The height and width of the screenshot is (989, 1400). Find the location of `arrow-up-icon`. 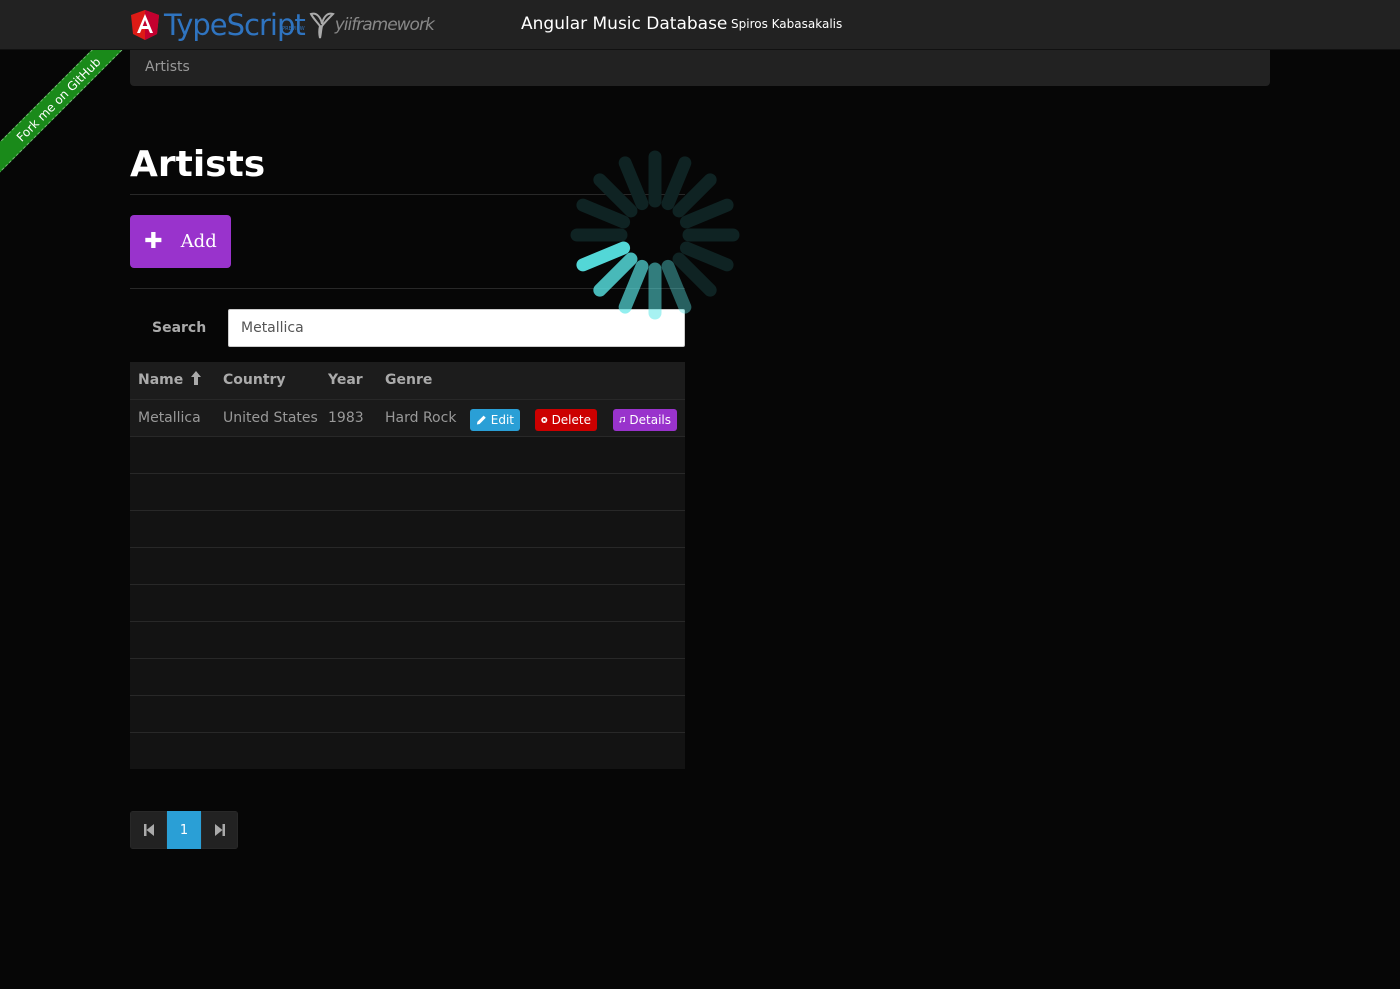

arrow-up-icon is located at coordinates (196, 378).